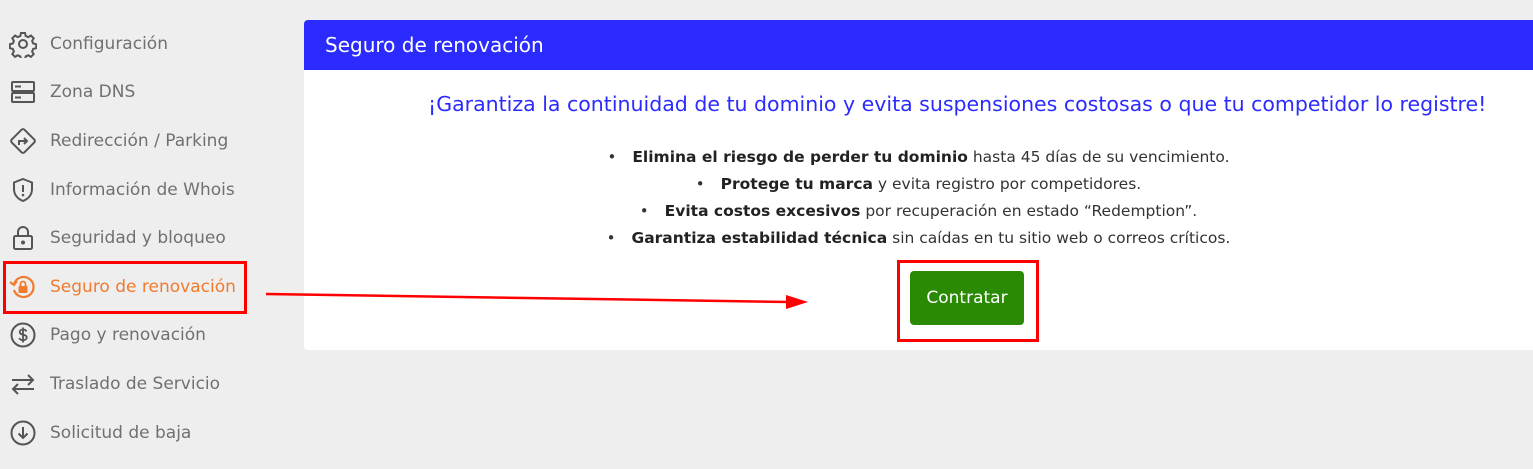 The width and height of the screenshot is (1533, 469). Describe the element at coordinates (536, 300) in the screenshot. I see `annotation-arrow` at that location.